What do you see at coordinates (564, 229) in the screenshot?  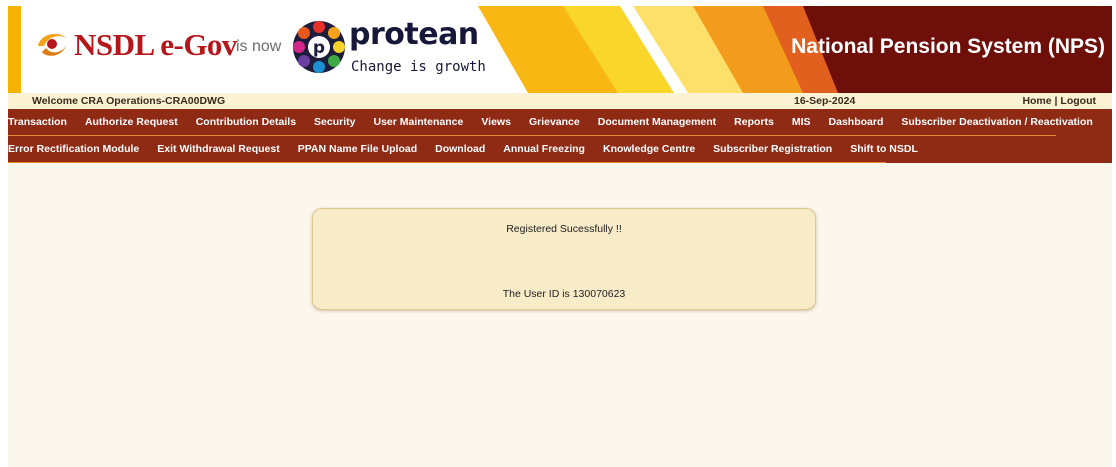 I see `registration-status-text: Registered Sucessfully !!` at bounding box center [564, 229].